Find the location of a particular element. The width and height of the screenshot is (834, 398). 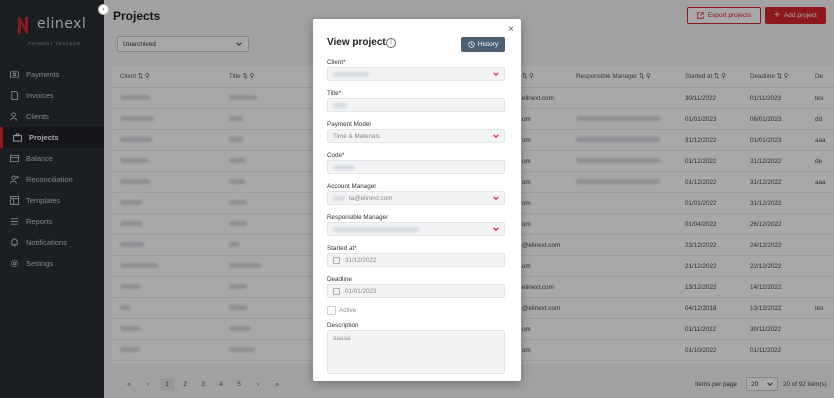

payment-model-label: Payment Model is located at coordinates (349, 124).